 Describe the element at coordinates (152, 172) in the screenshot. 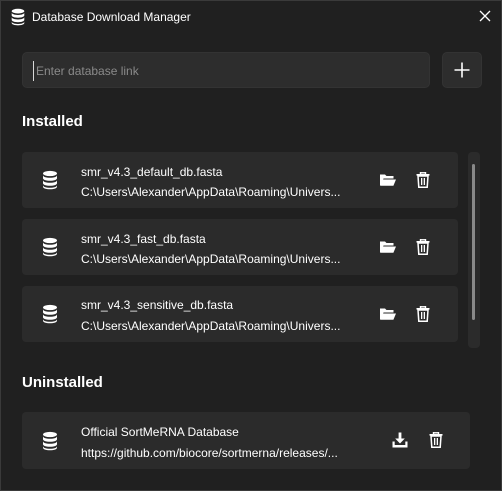

I see `database-name: smr_v4.3_default_db.fasta` at that location.